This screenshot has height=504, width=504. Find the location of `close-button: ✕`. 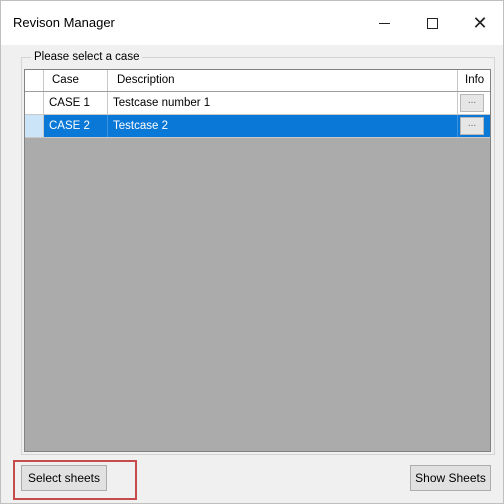

close-button: ✕ is located at coordinates (480, 23).